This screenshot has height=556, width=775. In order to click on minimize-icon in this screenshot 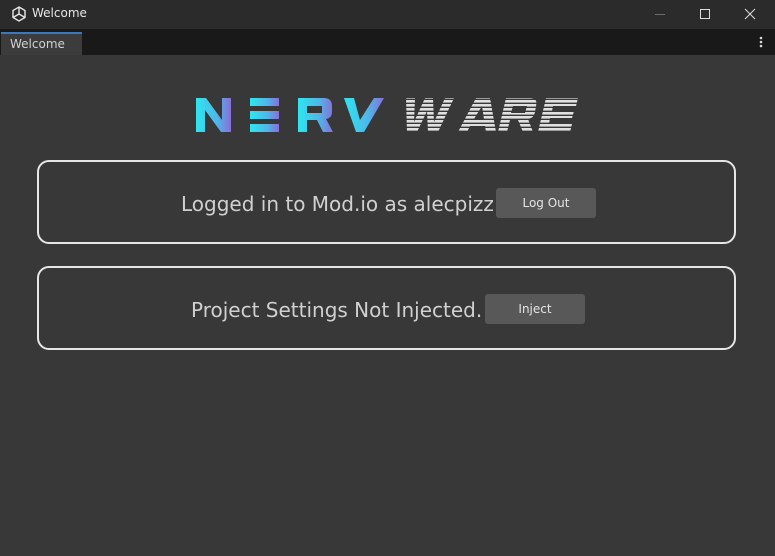, I will do `click(660, 14)`.